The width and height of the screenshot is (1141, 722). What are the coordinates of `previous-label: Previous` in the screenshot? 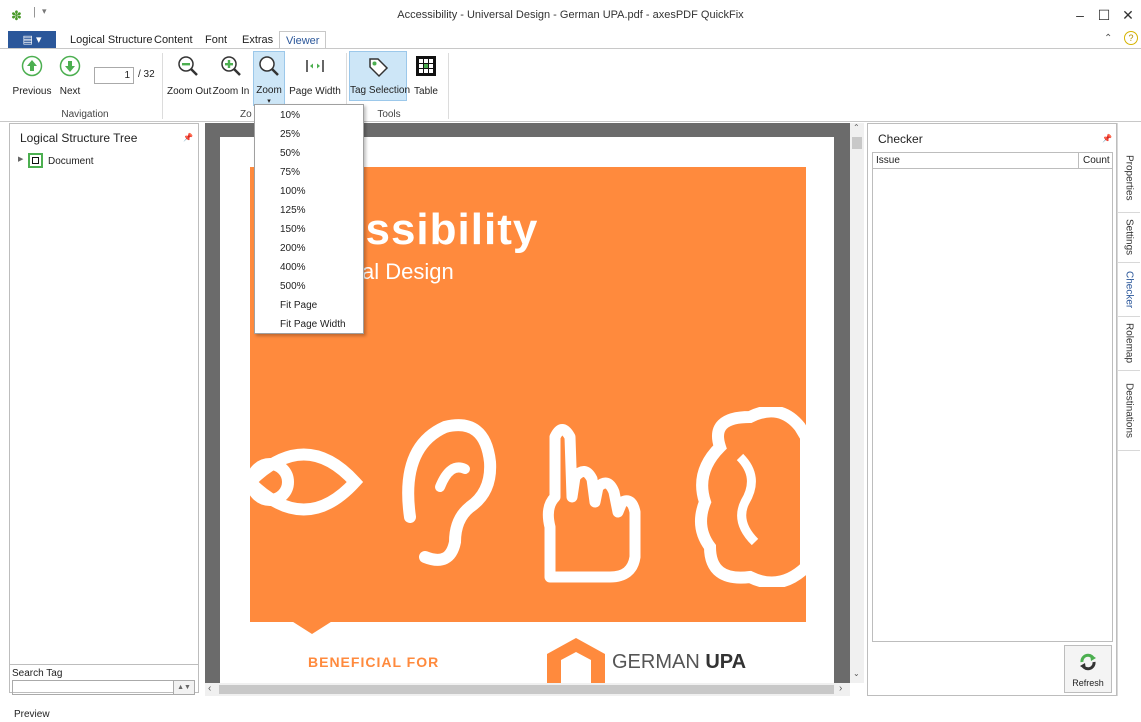 It's located at (32, 91).